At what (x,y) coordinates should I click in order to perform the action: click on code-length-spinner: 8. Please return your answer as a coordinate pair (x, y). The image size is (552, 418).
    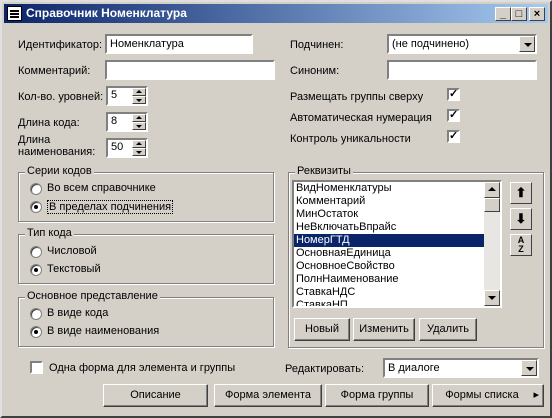
    Looking at the image, I should click on (127, 122).